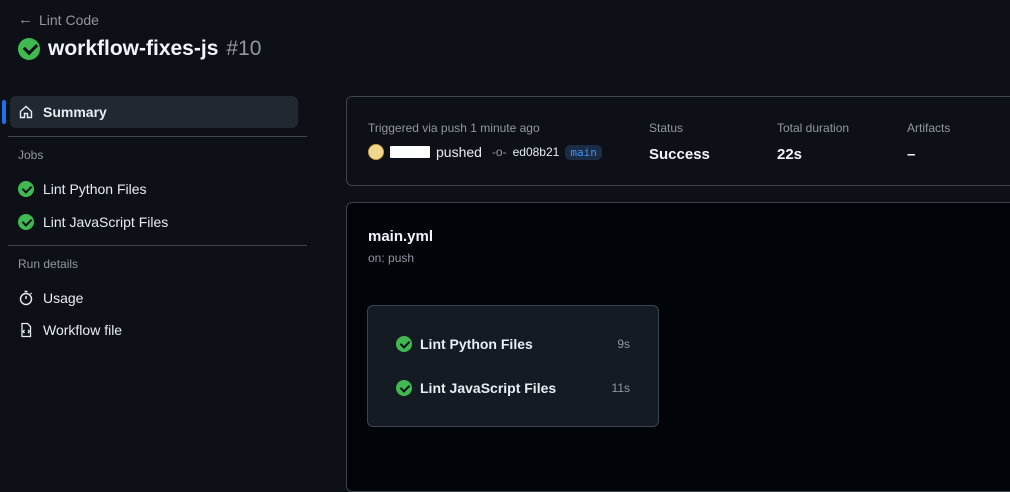  Describe the element at coordinates (26, 112) in the screenshot. I see `home-icon` at that location.